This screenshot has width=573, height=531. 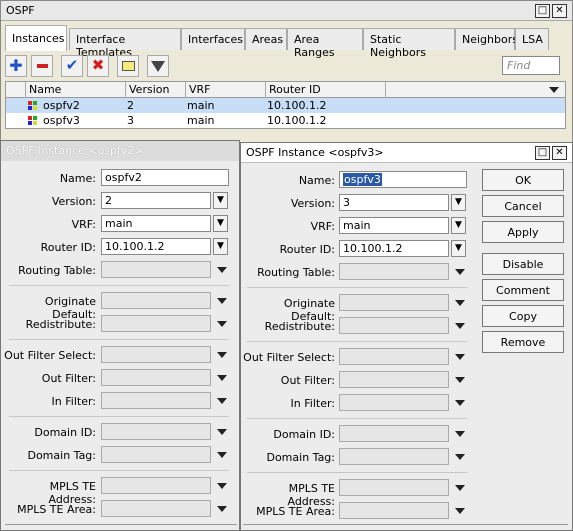 What do you see at coordinates (42, 66) in the screenshot?
I see `remove-button` at bounding box center [42, 66].